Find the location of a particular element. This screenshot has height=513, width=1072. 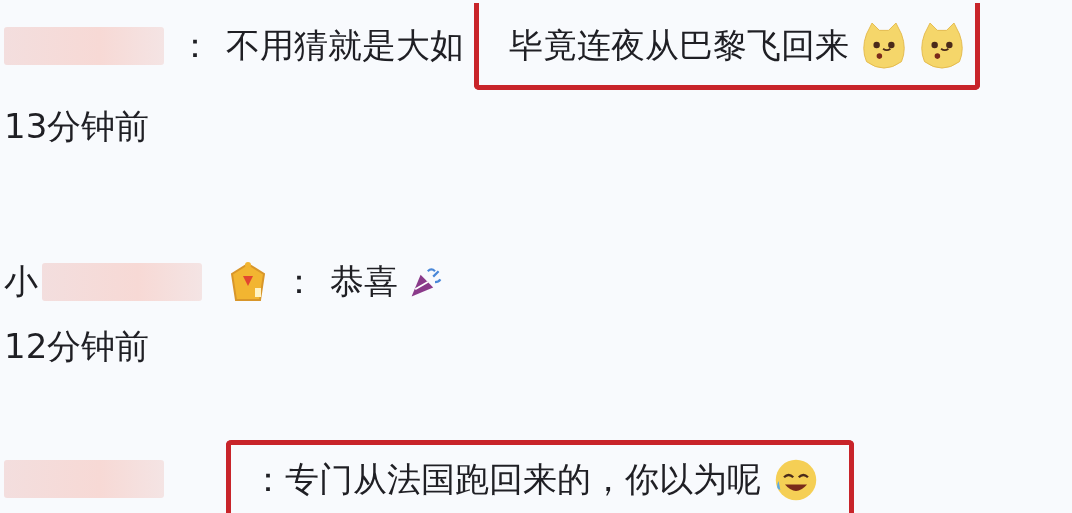

comment-text: 毕竟连夜从巴黎飞回来 is located at coordinates (679, 45).